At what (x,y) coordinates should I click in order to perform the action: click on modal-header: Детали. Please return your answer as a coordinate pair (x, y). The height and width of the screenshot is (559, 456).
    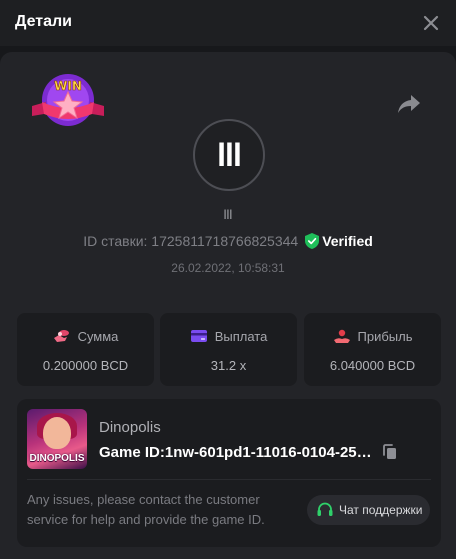
    Looking at the image, I should click on (228, 23).